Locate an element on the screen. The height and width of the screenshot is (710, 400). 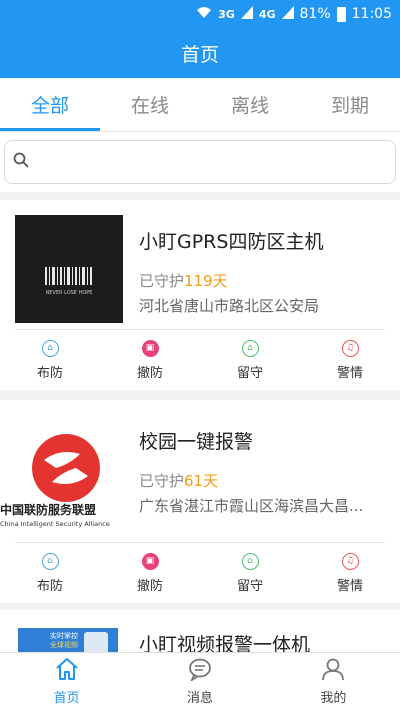
home-icon is located at coordinates (67, 671).